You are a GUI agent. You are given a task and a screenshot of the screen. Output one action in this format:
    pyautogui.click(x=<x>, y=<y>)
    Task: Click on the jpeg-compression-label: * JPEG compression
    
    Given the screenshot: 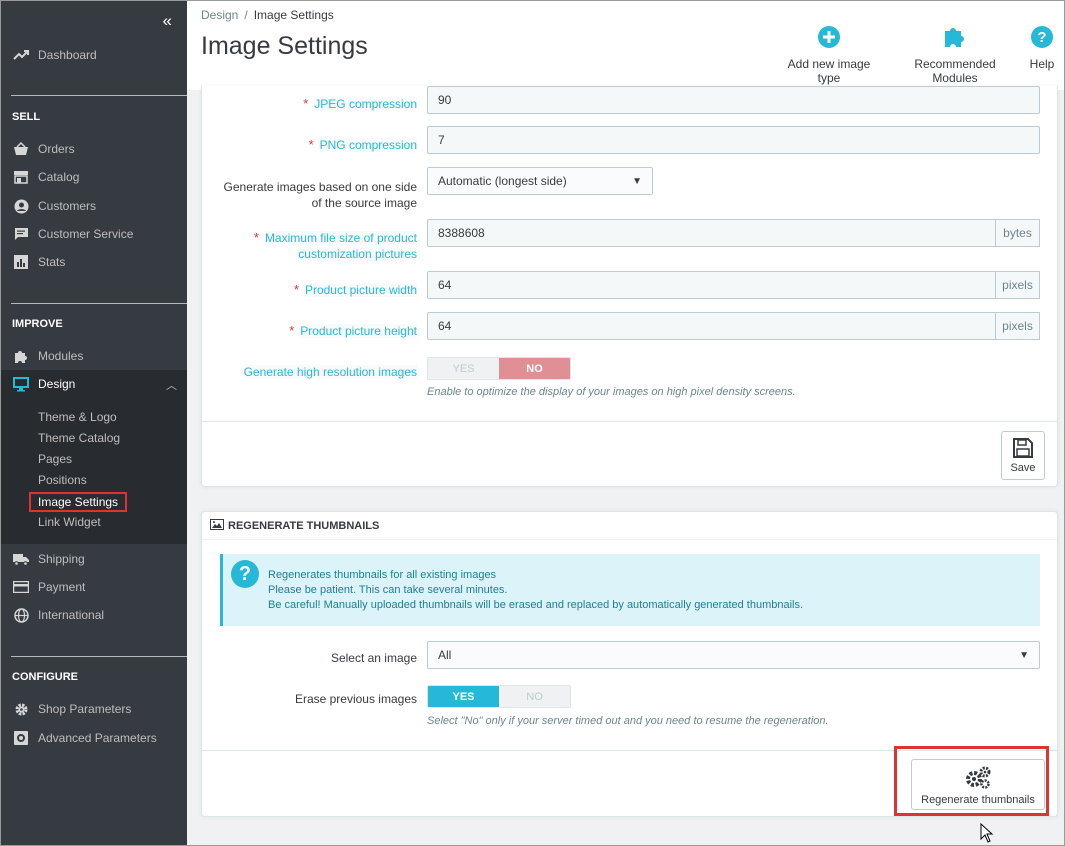 What is the action you would take?
    pyautogui.click(x=360, y=104)
    